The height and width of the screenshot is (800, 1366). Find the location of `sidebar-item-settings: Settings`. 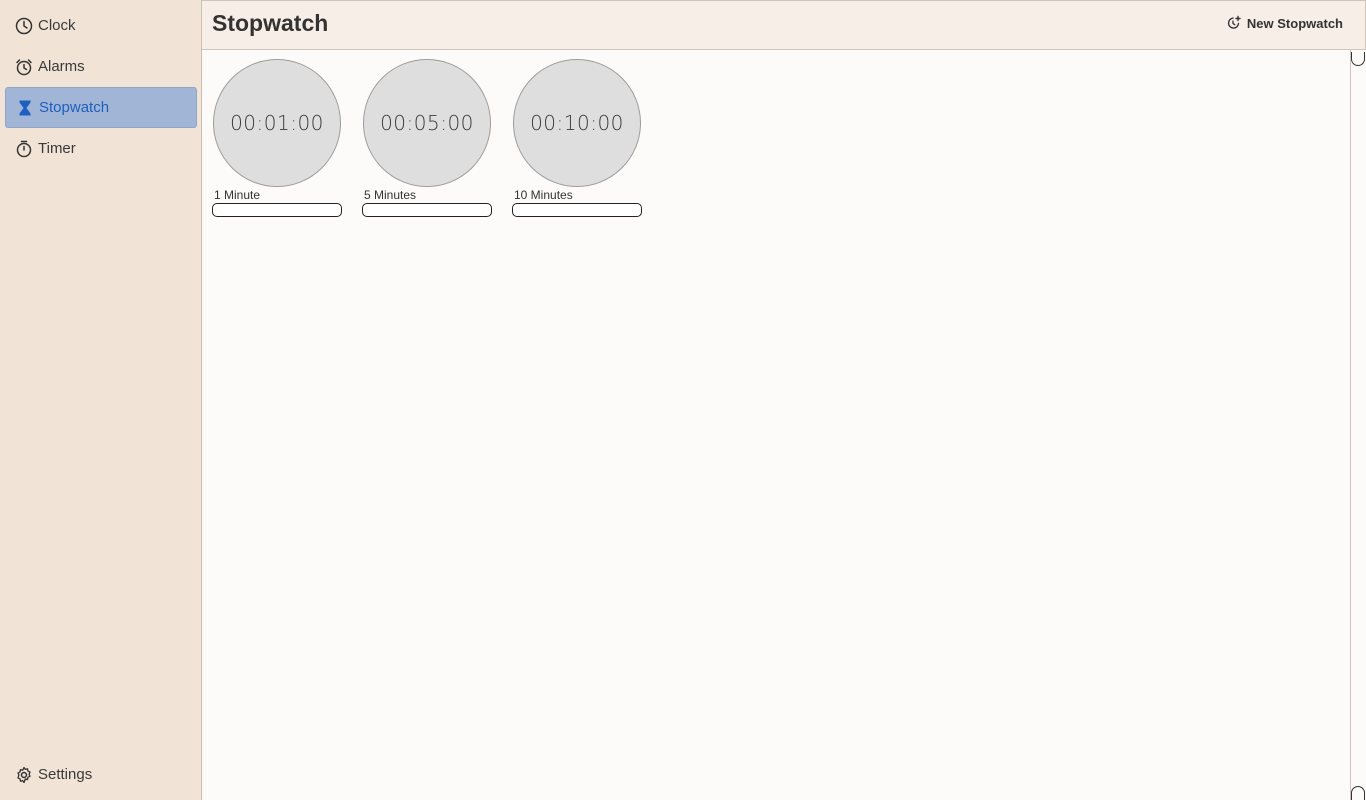

sidebar-item-settings: Settings is located at coordinates (101, 774).